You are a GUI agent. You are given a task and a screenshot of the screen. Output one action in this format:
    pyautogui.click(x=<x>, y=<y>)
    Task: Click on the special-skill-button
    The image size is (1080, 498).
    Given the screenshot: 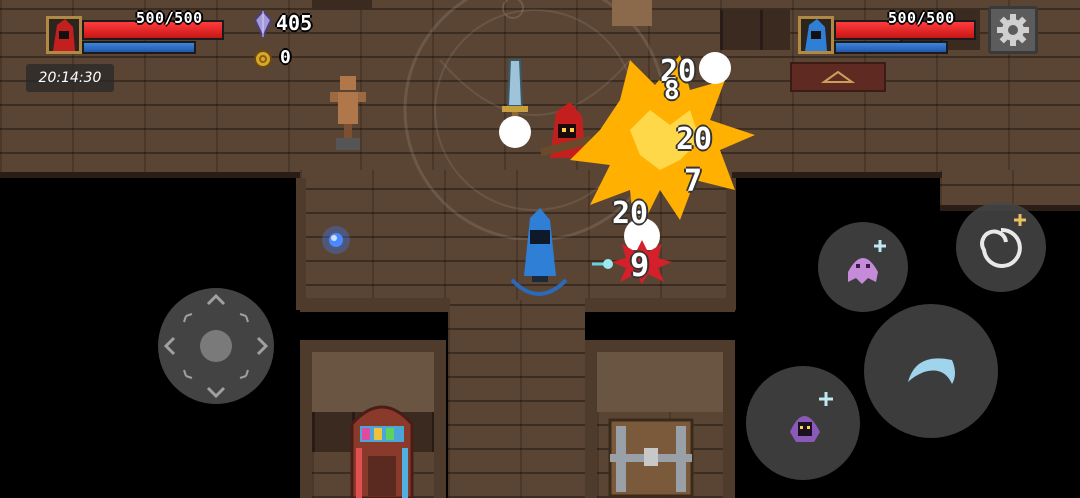 What is the action you would take?
    pyautogui.click(x=1001, y=247)
    